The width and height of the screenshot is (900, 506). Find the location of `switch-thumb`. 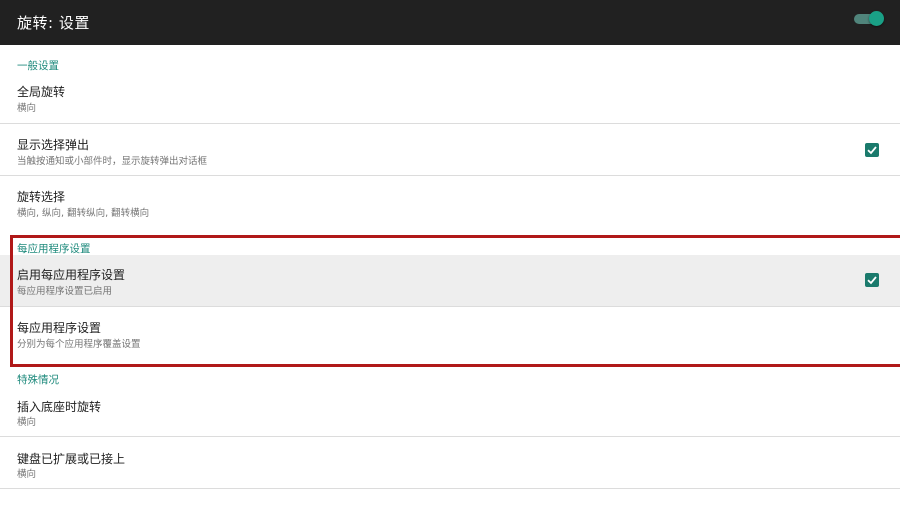

switch-thumb is located at coordinates (876, 18).